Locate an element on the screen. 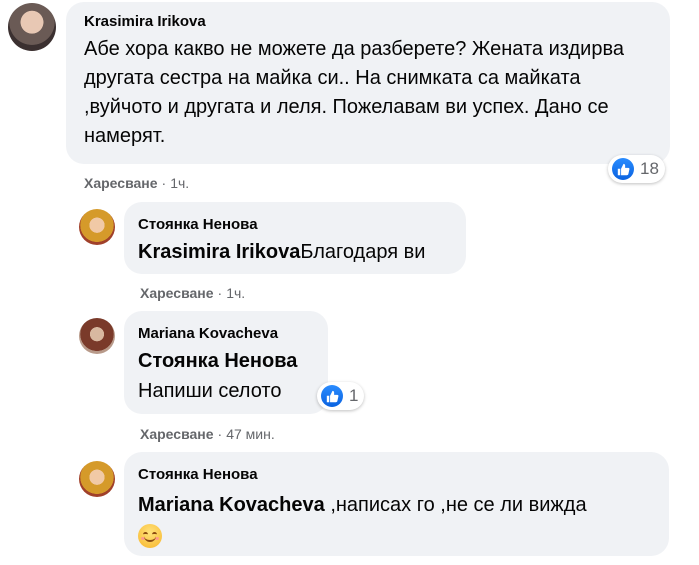 Image resolution: width=699 pixels, height=565 pixels. emoji-line is located at coordinates (396, 536).